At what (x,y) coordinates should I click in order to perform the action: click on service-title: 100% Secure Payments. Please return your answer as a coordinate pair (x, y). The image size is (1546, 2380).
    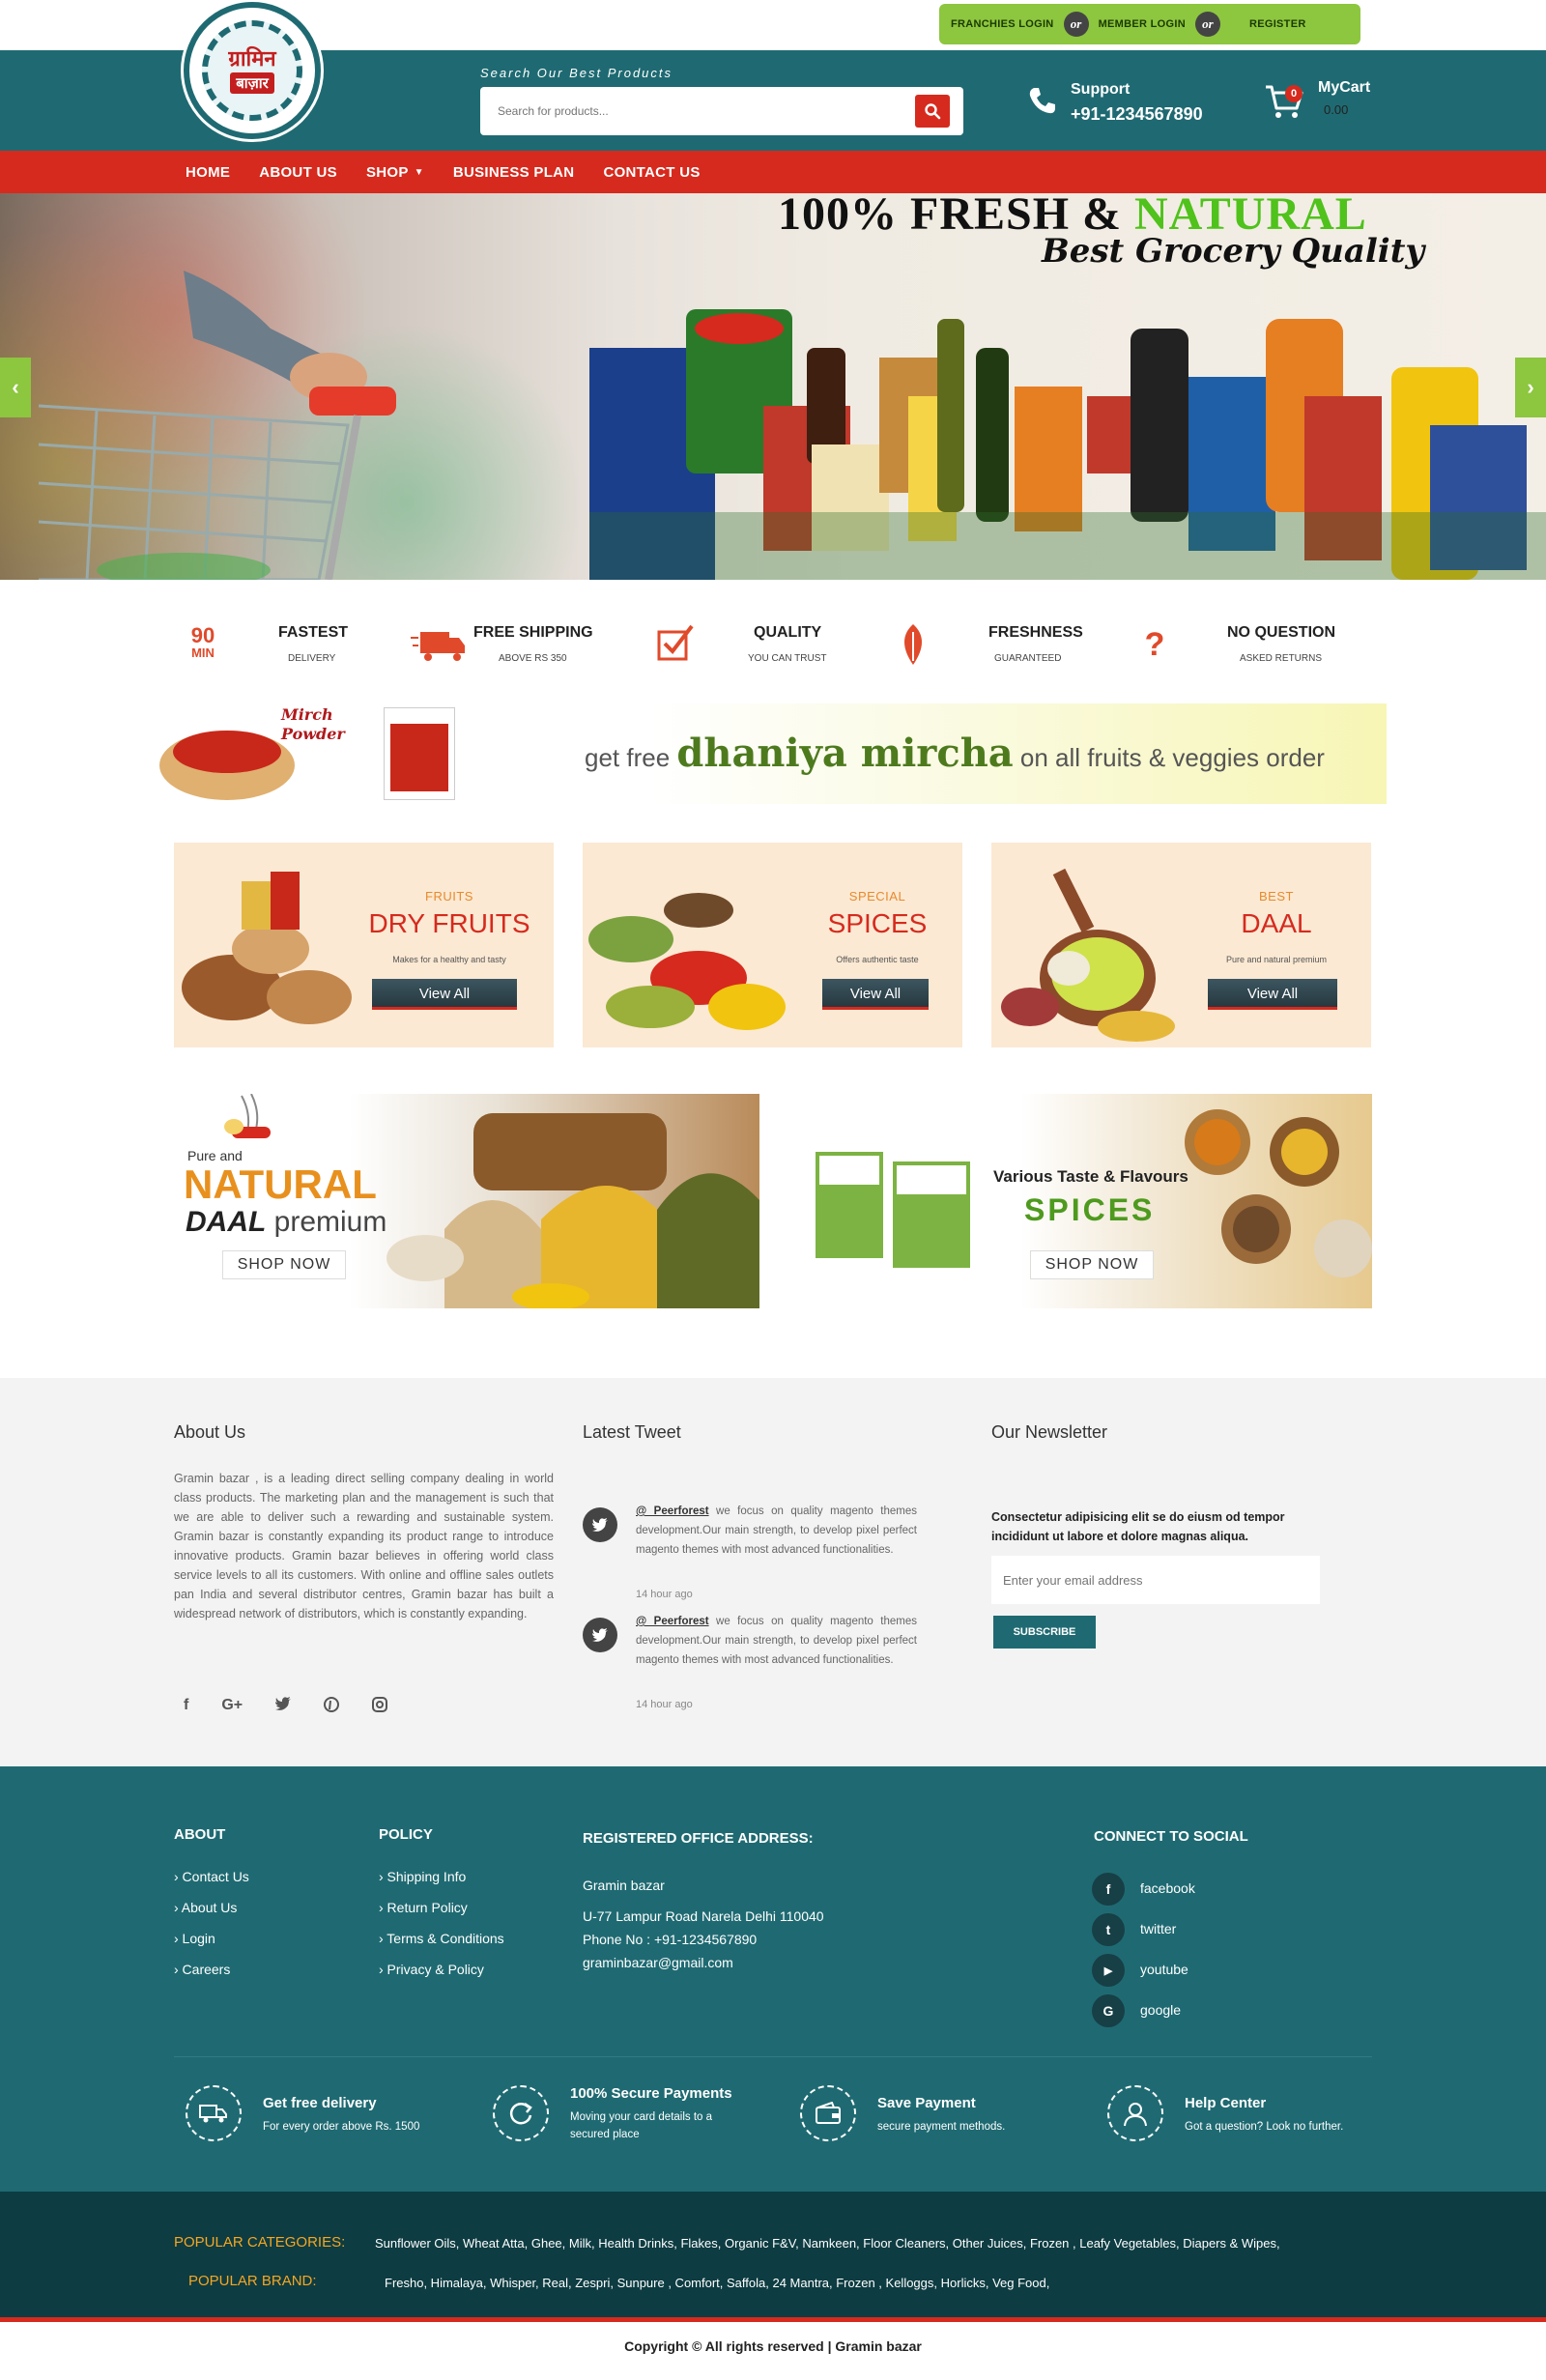
    Looking at the image, I should click on (651, 2093).